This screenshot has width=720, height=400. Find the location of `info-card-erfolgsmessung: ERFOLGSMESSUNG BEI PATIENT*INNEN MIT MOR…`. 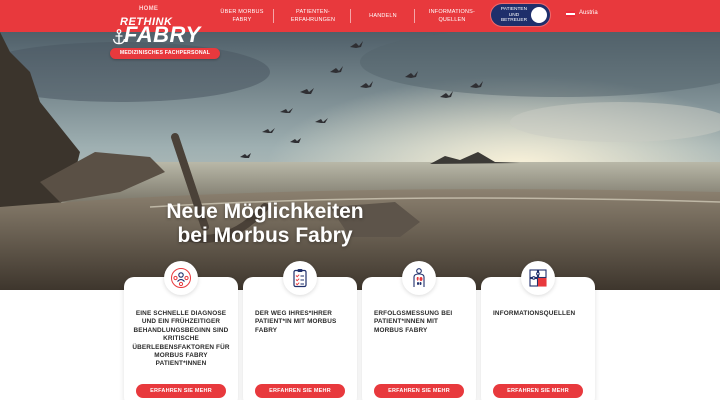

info-card-erfolgsmessung: ERFOLGSMESSUNG BEI PATIENT*INNEN MIT MOR… is located at coordinates (419, 330).